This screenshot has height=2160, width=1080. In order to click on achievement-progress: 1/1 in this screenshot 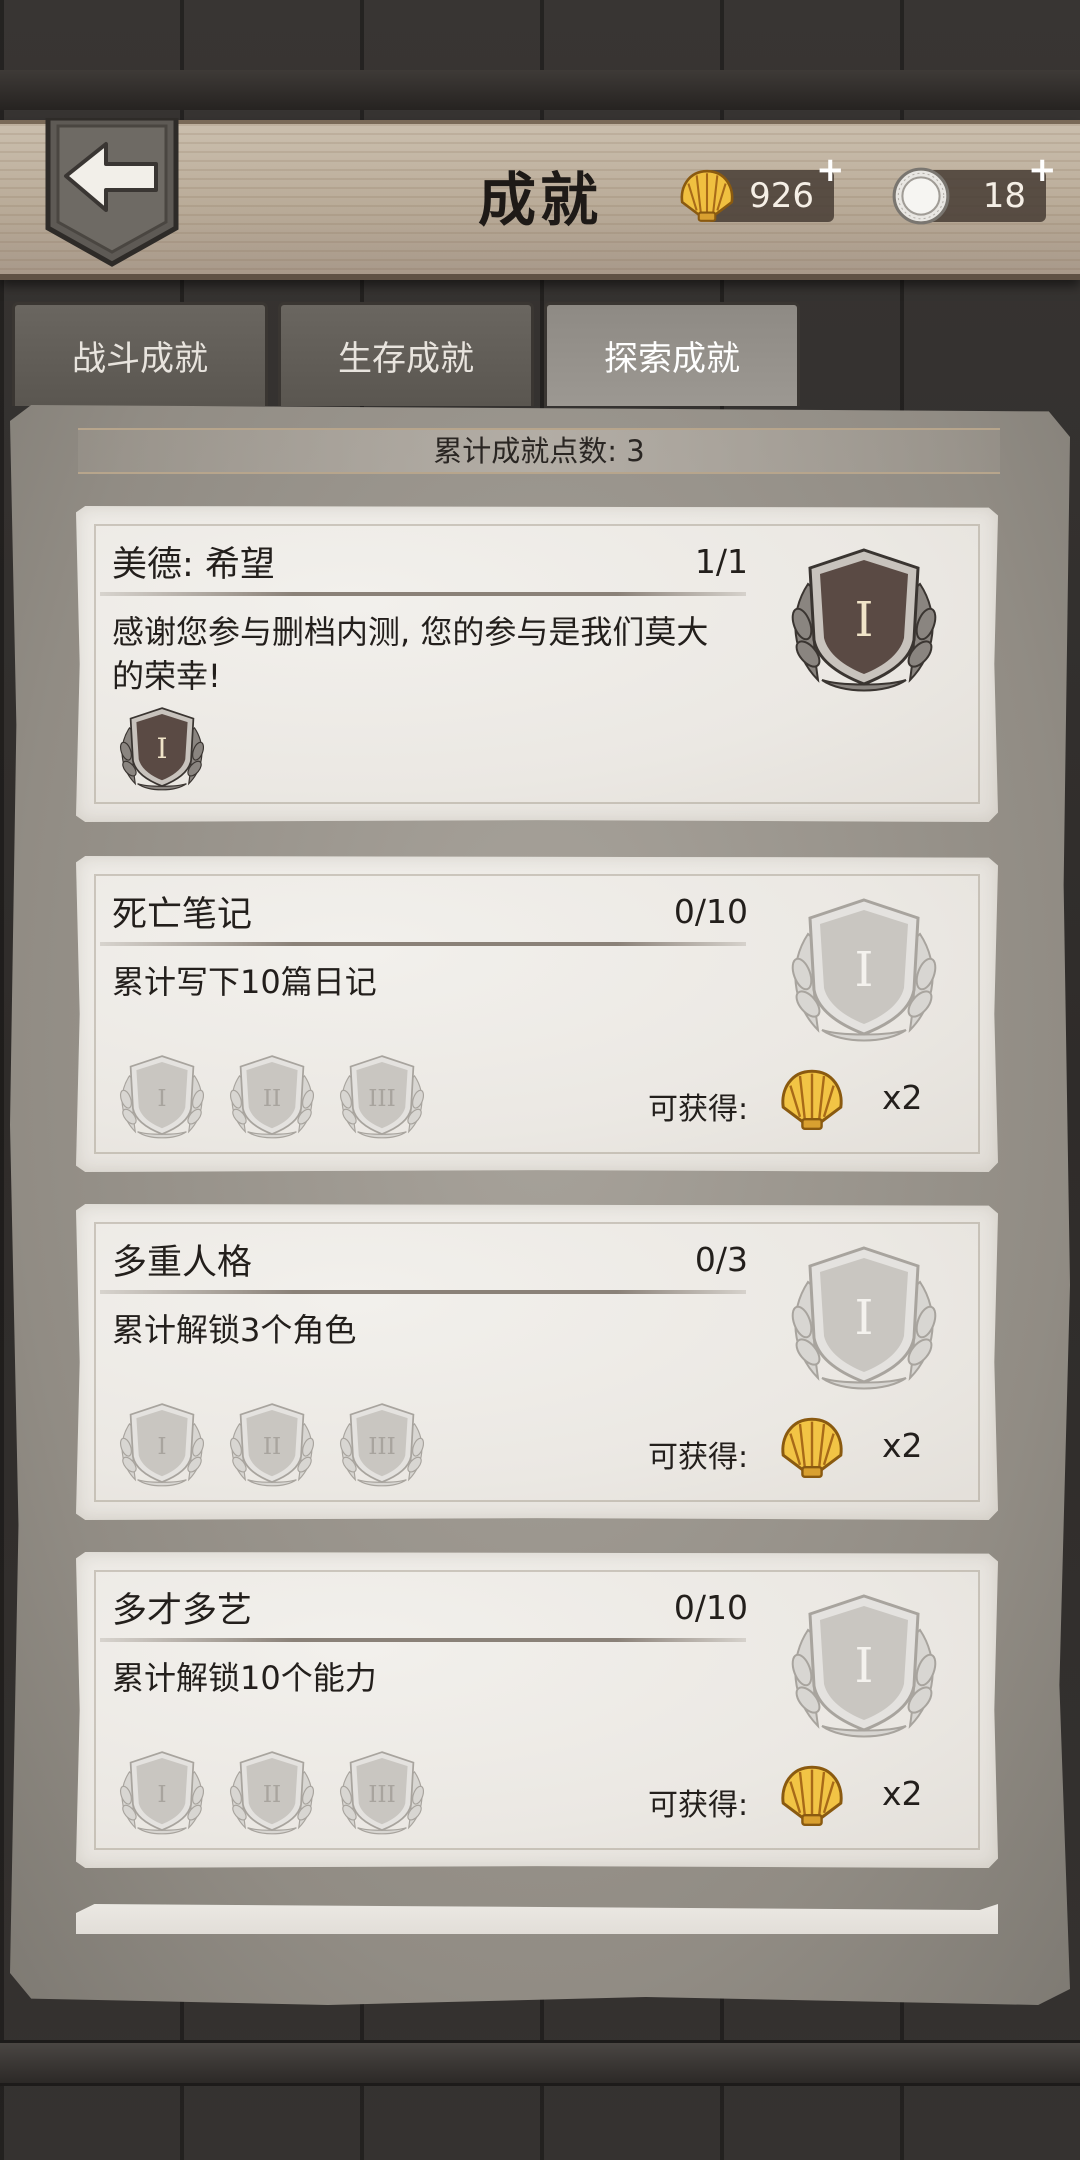, I will do `click(721, 561)`.